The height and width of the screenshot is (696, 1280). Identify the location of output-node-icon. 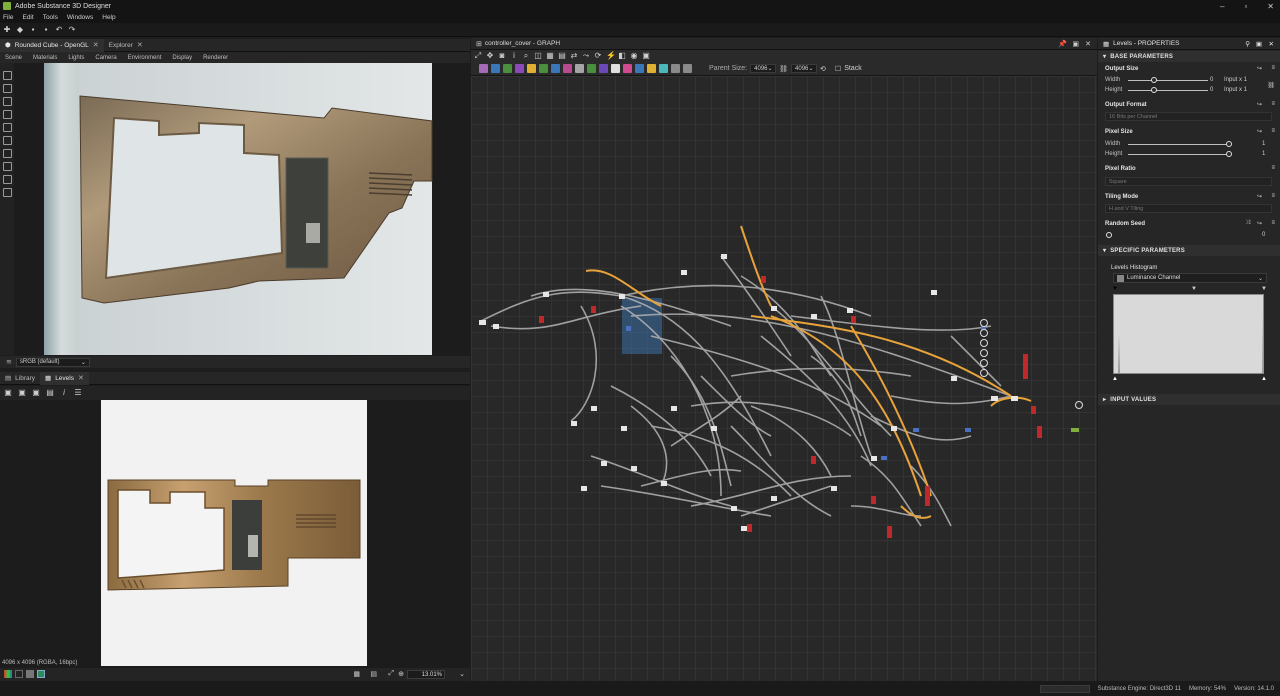
(615, 68).